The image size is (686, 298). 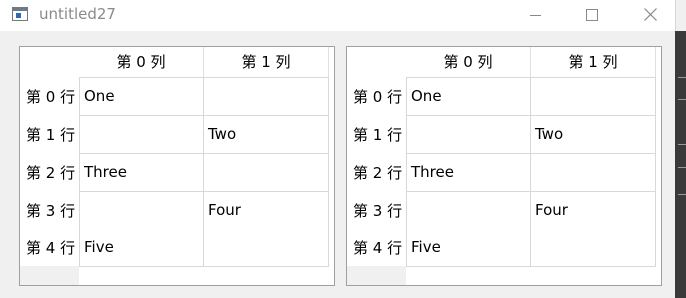 I want to click on minimize-icon, so click(x=535, y=15).